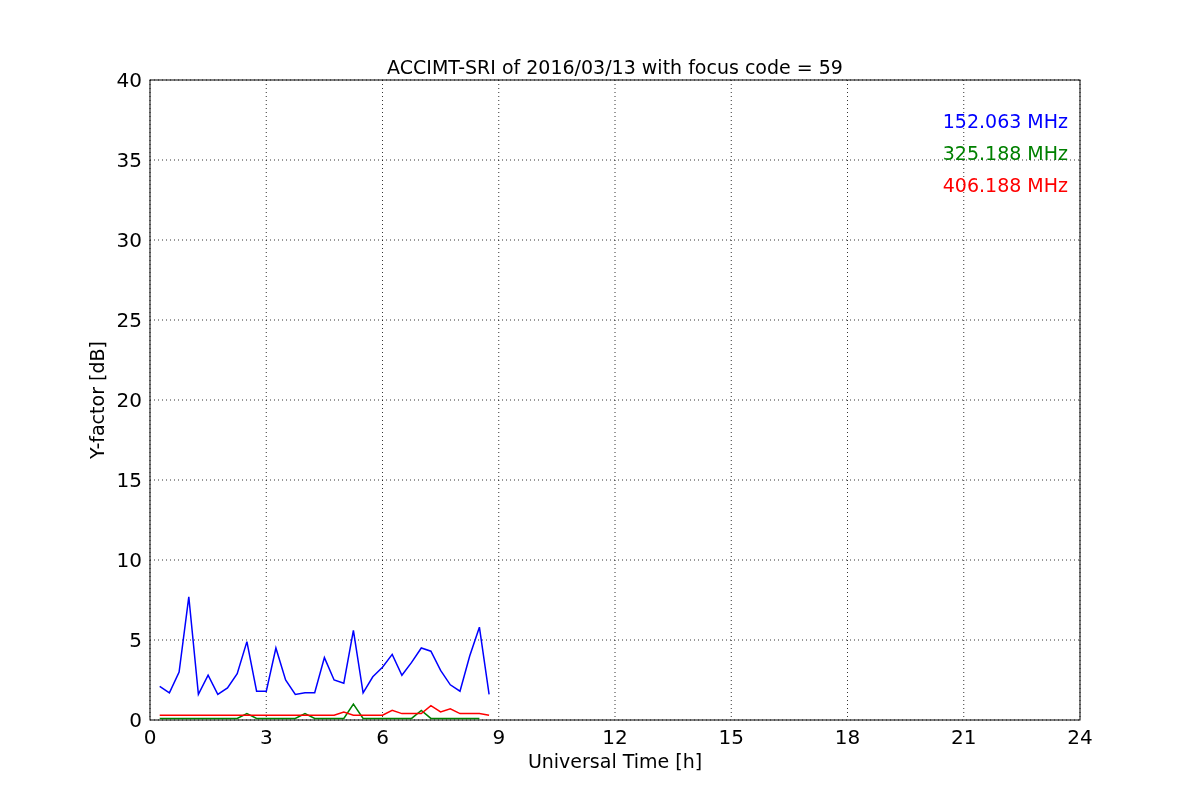 The height and width of the screenshot is (800, 1200). What do you see at coordinates (1005, 185) in the screenshot?
I see `legend-label: 406.188 MHz` at bounding box center [1005, 185].